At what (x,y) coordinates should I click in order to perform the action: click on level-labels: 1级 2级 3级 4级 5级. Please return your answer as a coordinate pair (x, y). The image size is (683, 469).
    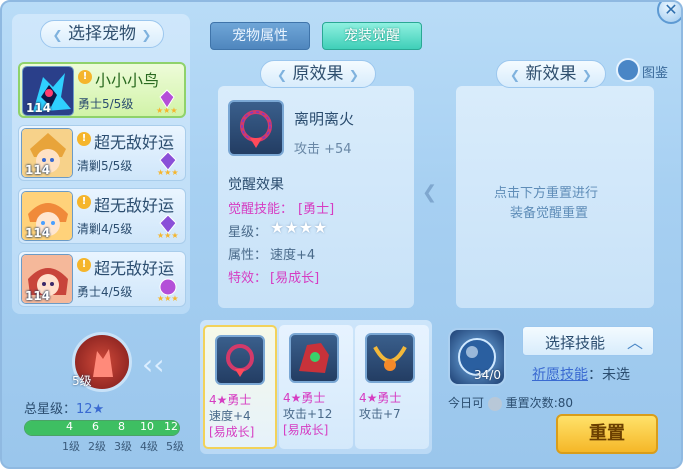
    Looking at the image, I should click on (104, 445).